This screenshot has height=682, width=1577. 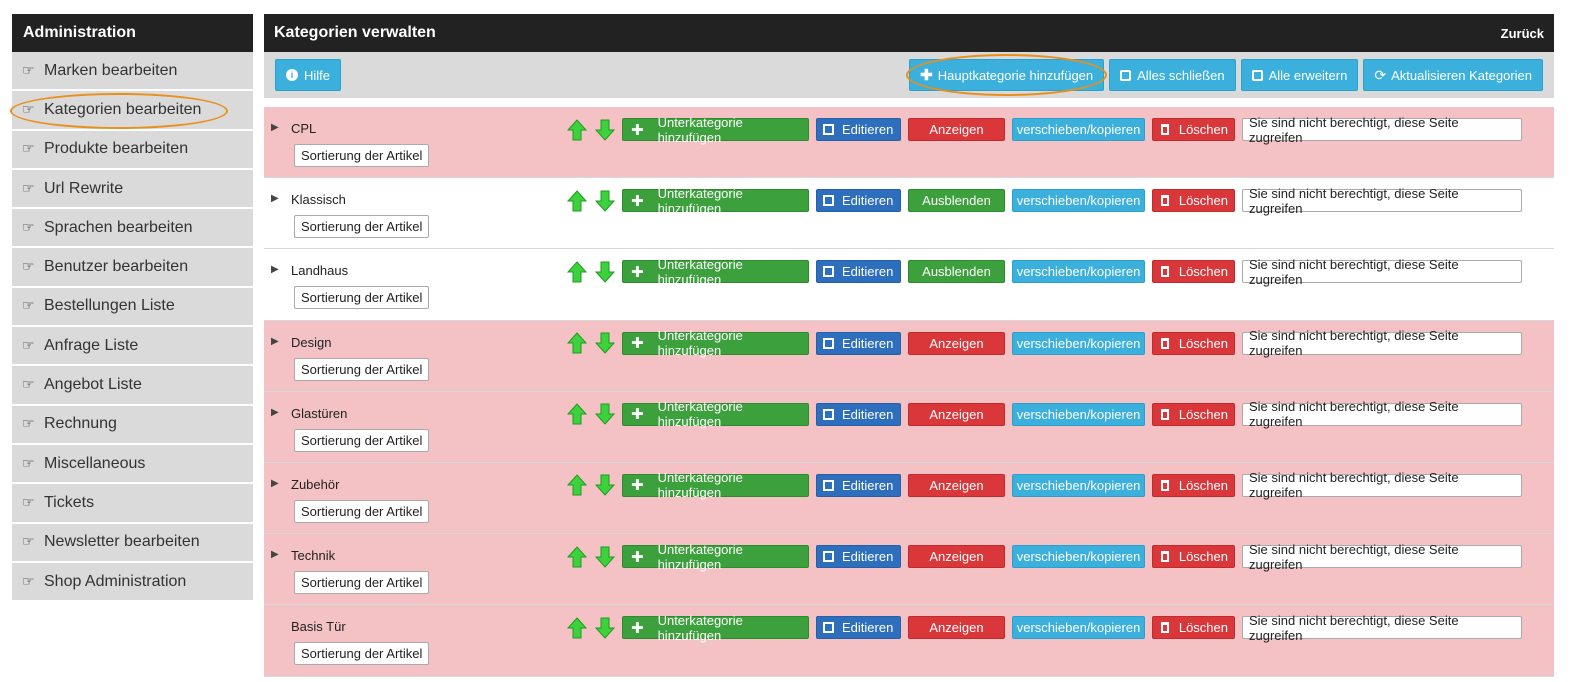 What do you see at coordinates (132, 72) in the screenshot?
I see `sidebar-item: ☞ Marken bearbeiten` at bounding box center [132, 72].